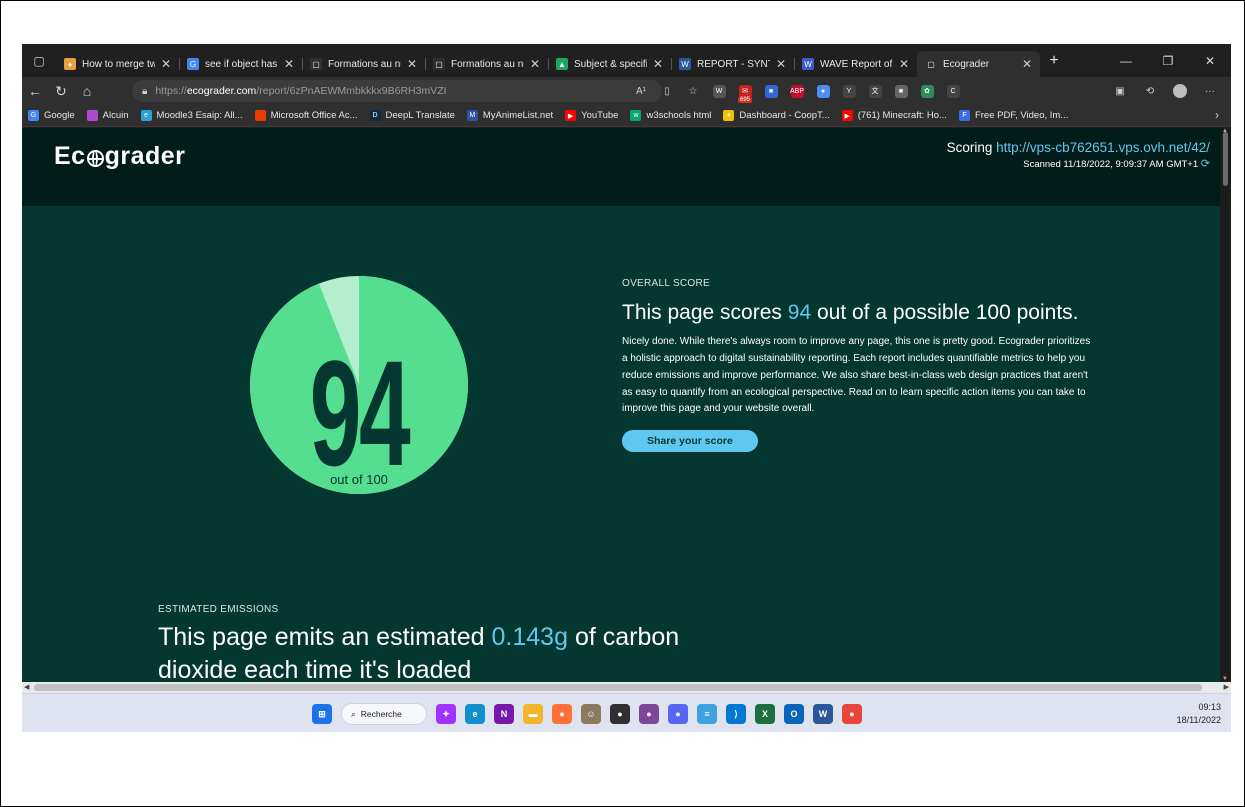  I want to click on more-menu-icon: ···, so click(1210, 91).